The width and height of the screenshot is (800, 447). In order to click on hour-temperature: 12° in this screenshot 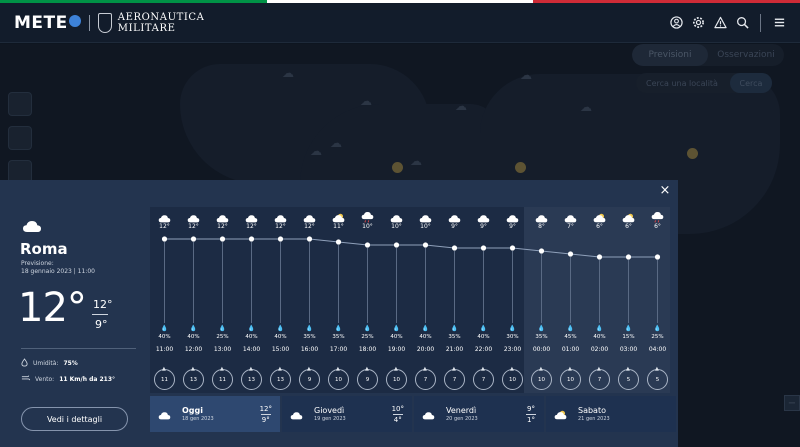, I will do `click(164, 226)`.